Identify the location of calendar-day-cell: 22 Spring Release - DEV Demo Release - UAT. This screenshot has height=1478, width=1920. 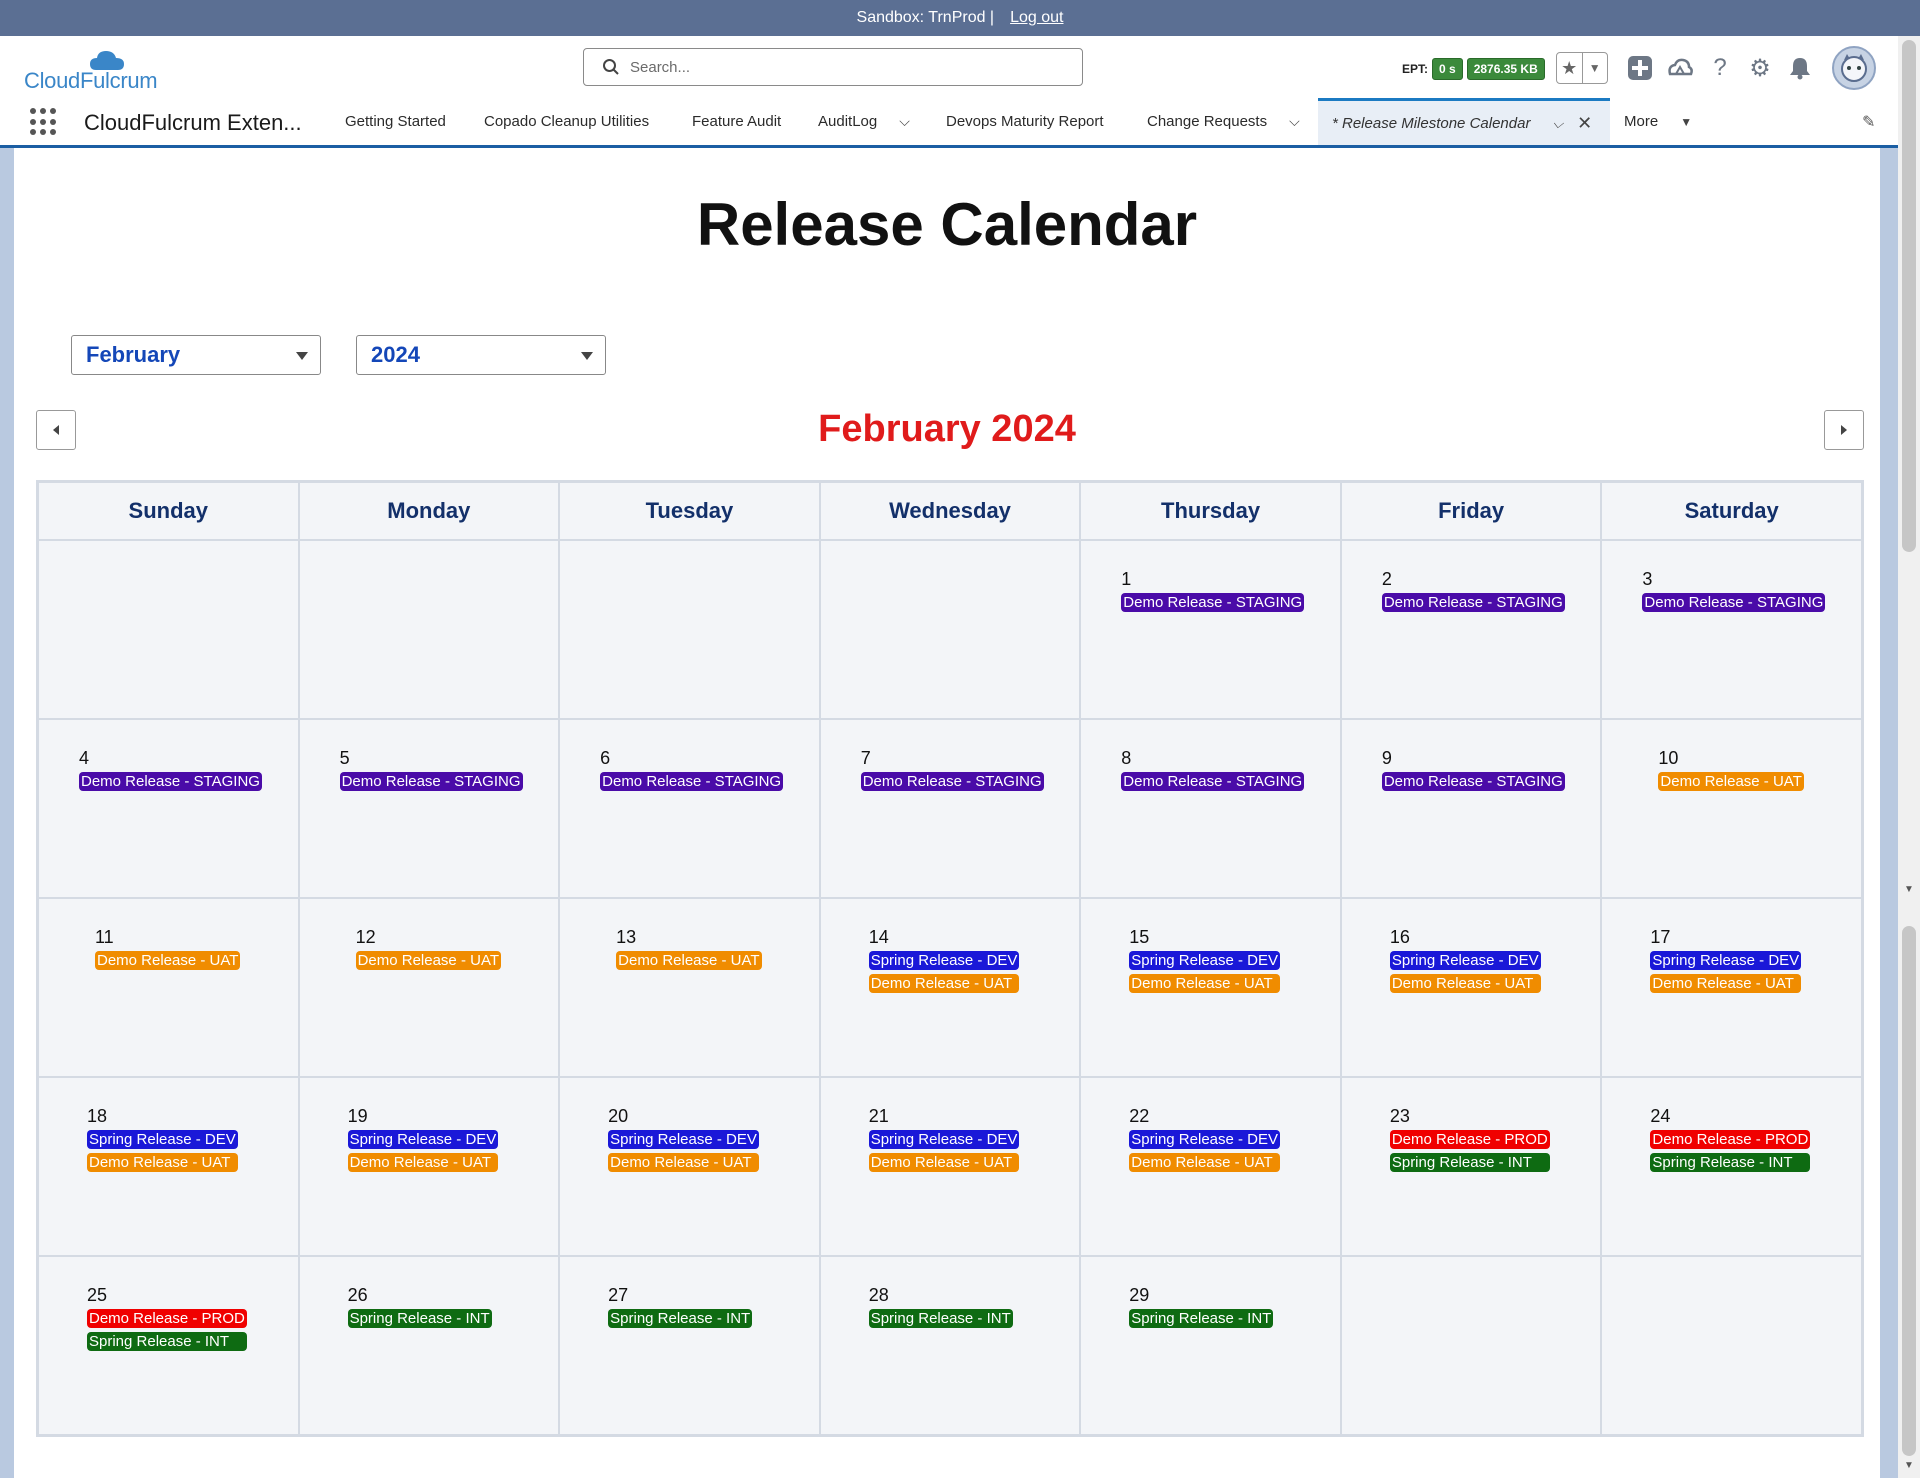
(1210, 1166).